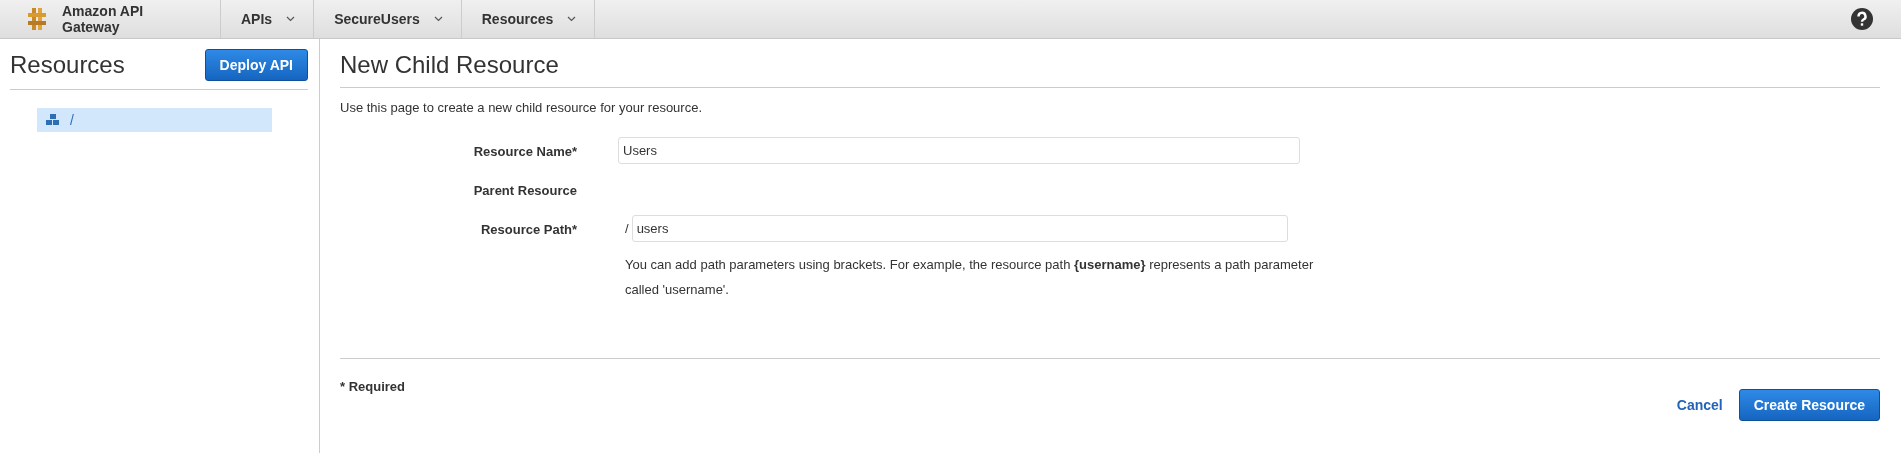  I want to click on help-text: You can add path parameters using brackets. For example, the resource path {username} represents a path parameter called 'username'., so click(970, 277).